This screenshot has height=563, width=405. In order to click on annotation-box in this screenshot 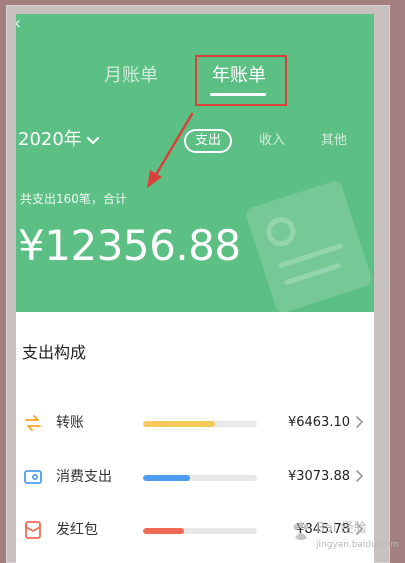, I will do `click(241, 80)`.